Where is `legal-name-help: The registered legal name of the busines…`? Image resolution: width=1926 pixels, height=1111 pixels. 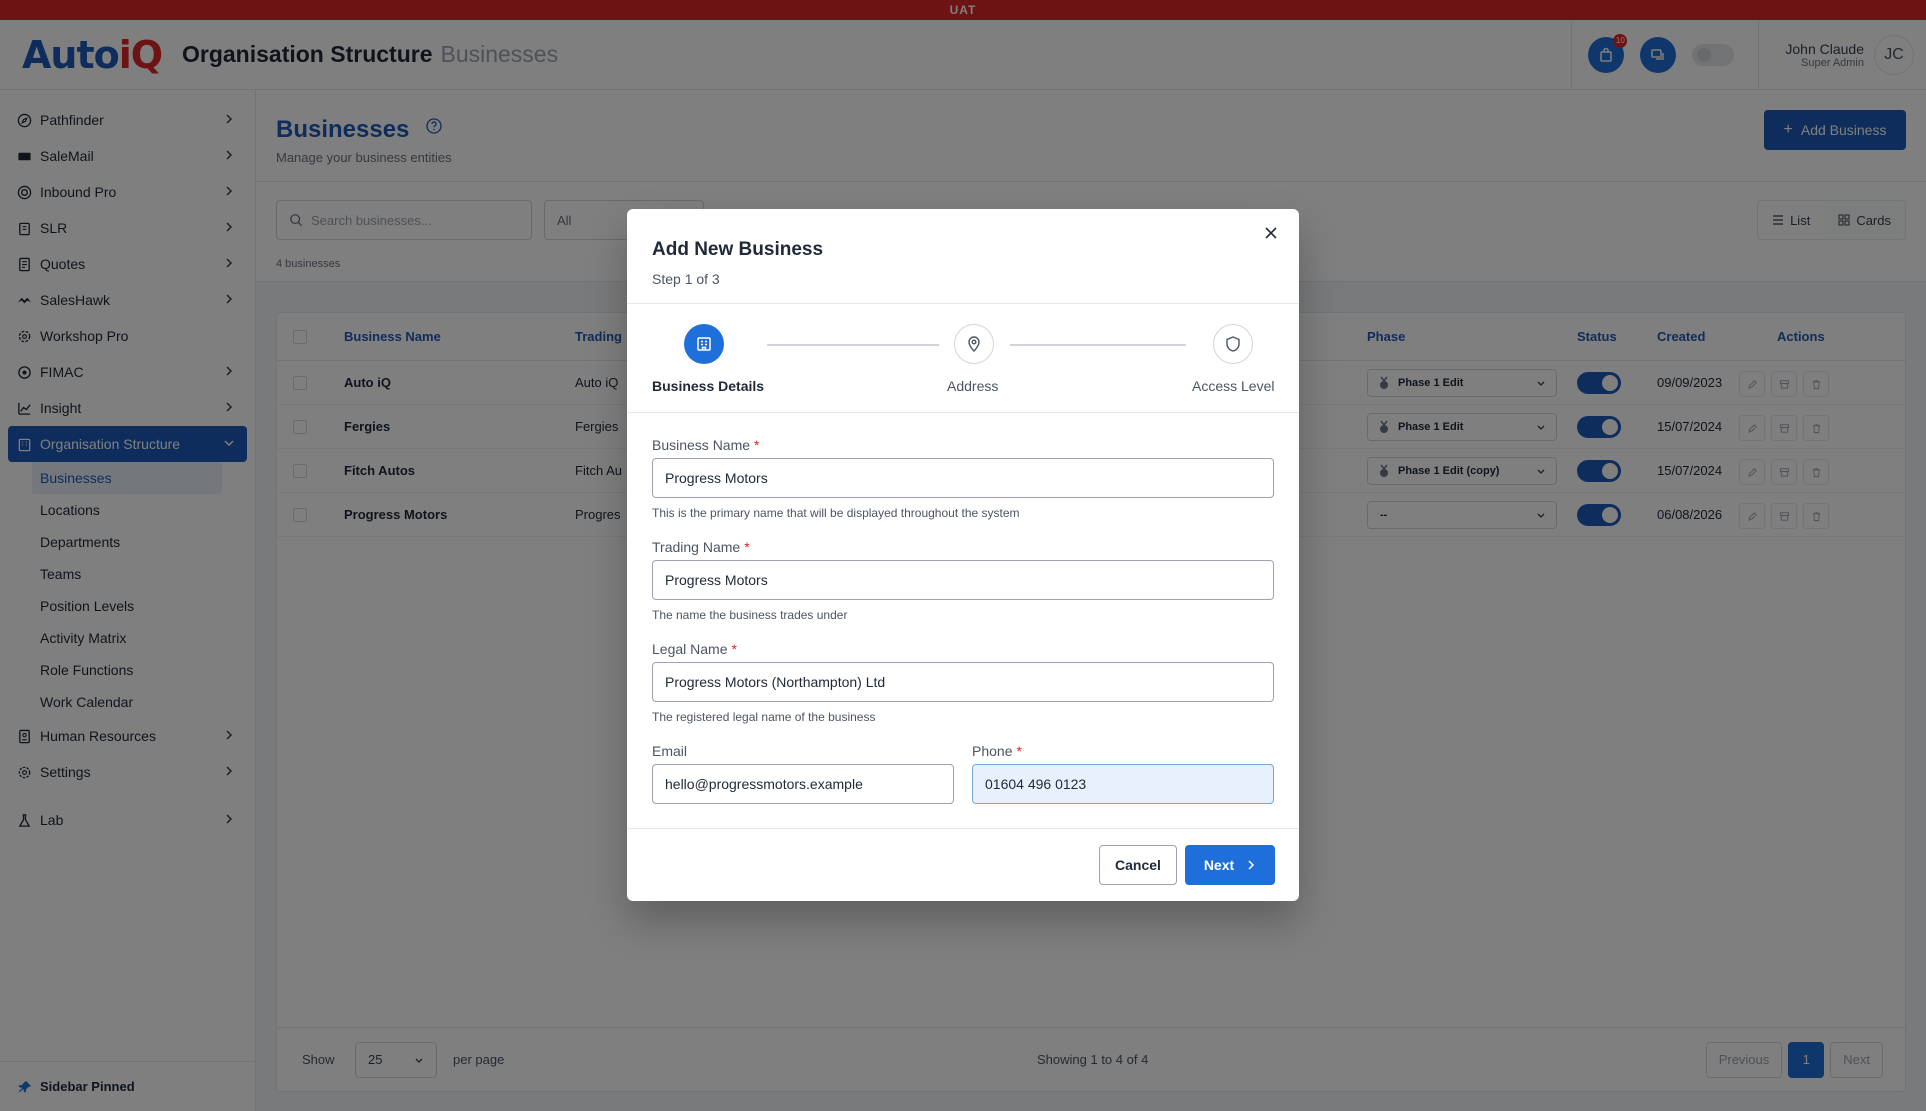 legal-name-help: The registered legal name of the busines… is located at coordinates (764, 717).